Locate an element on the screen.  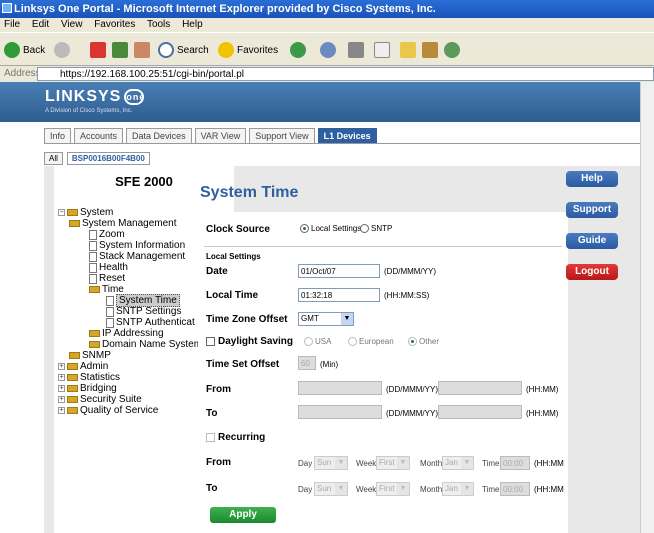
tree-item-system-management: System Management is located at coordinates (130, 223).